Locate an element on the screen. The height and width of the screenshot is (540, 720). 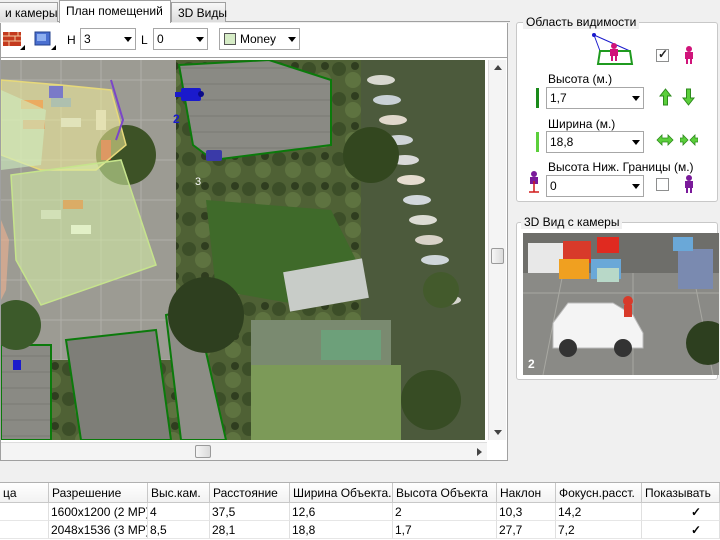
tab-cameras: и камеры is located at coordinates (29, 12).